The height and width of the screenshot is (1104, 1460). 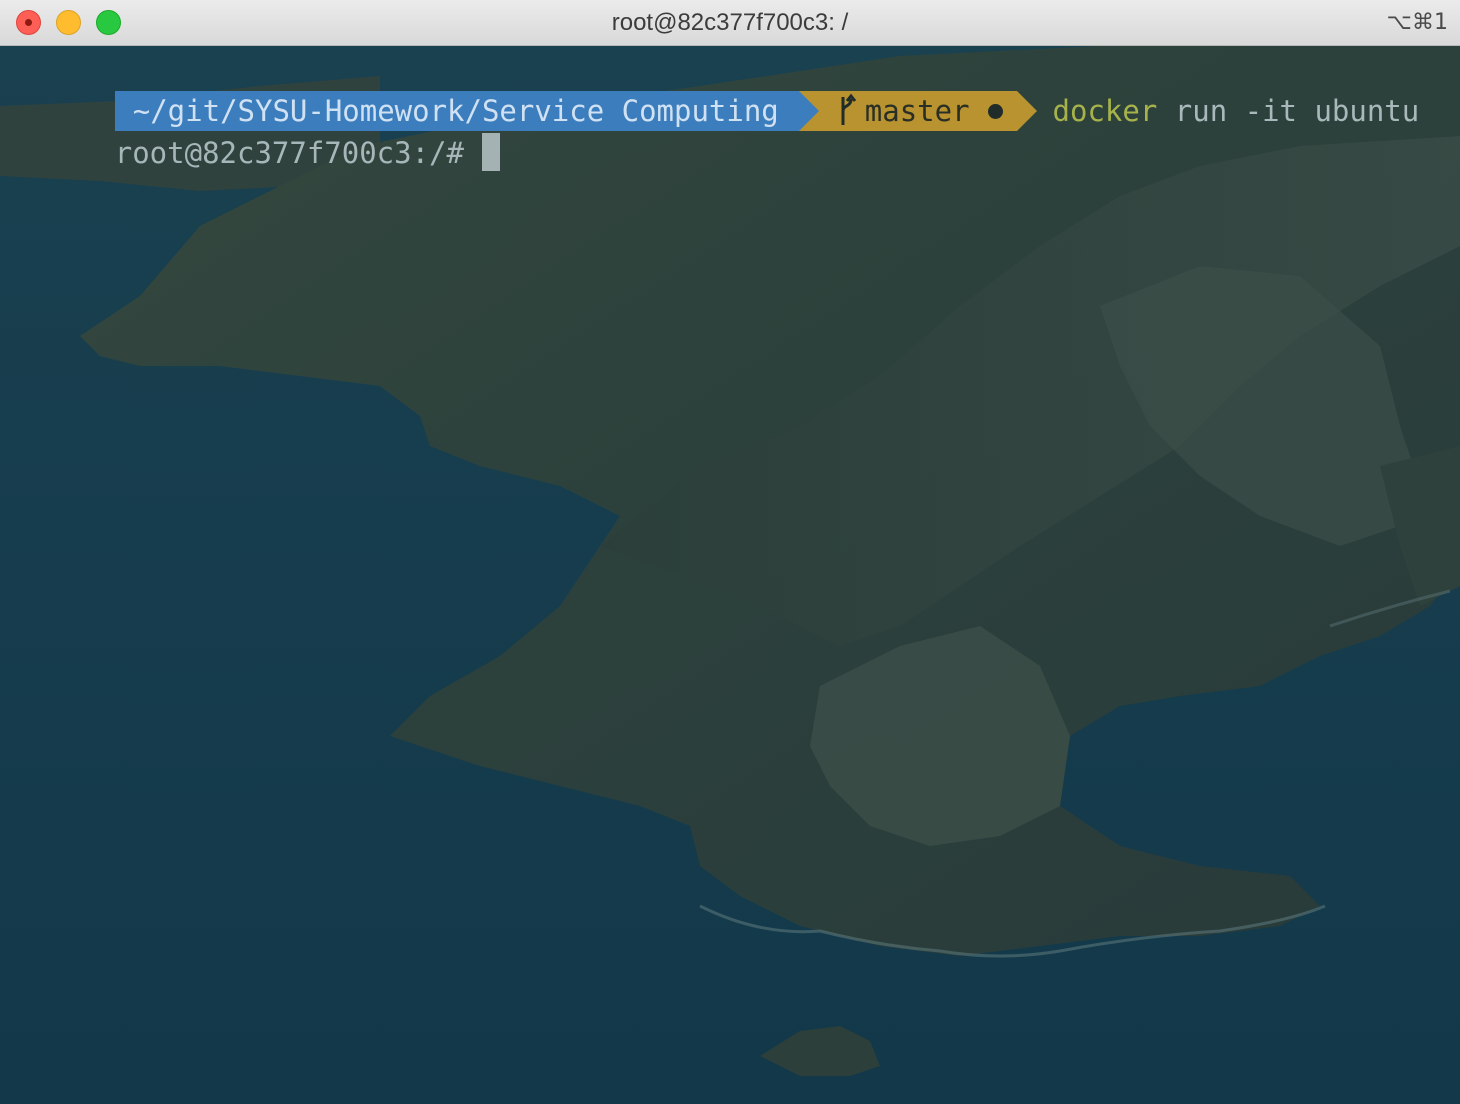 What do you see at coordinates (1026, 111) in the screenshot?
I see `segment-end-icon` at bounding box center [1026, 111].